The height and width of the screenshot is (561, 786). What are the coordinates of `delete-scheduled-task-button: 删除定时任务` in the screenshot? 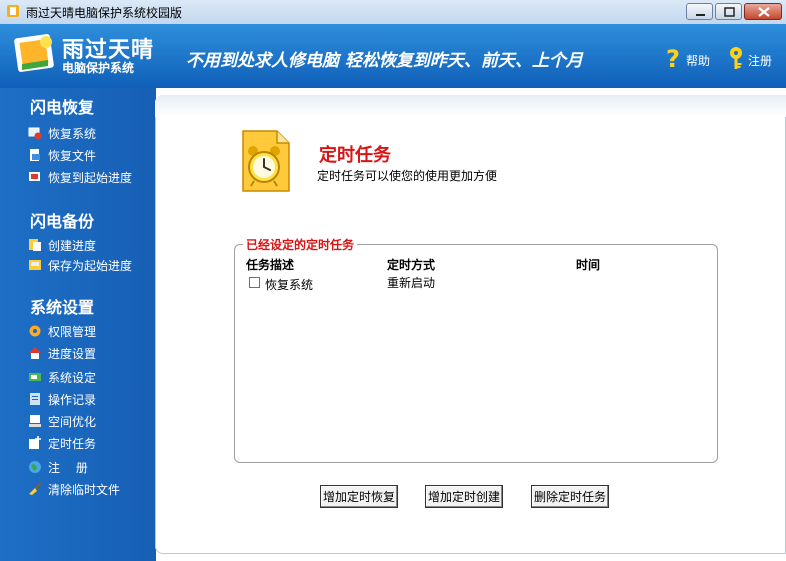 It's located at (570, 496).